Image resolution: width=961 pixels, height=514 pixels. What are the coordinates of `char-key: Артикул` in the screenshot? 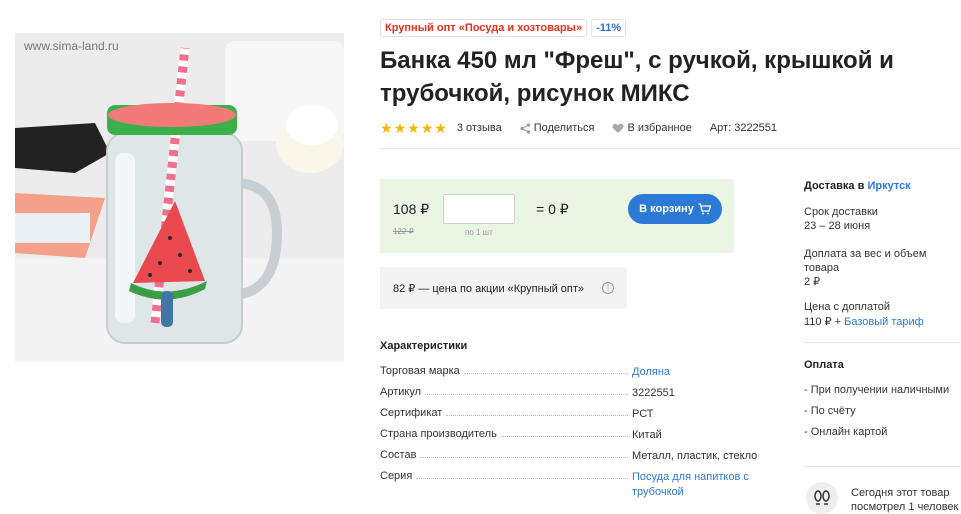 It's located at (401, 392).